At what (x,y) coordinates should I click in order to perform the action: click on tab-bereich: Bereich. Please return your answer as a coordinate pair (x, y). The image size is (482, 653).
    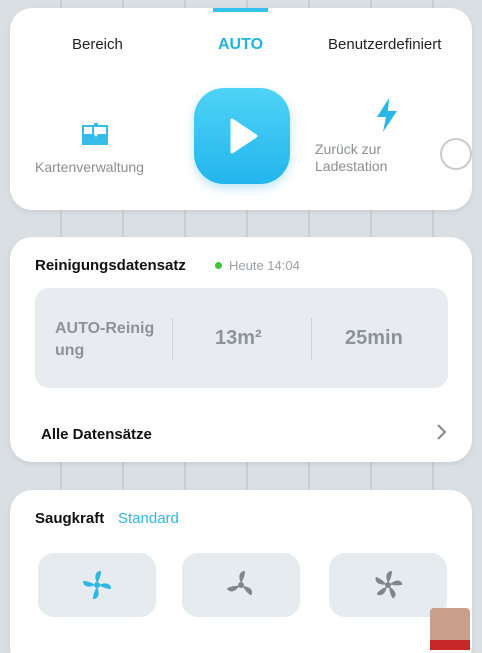
    Looking at the image, I should click on (97, 44).